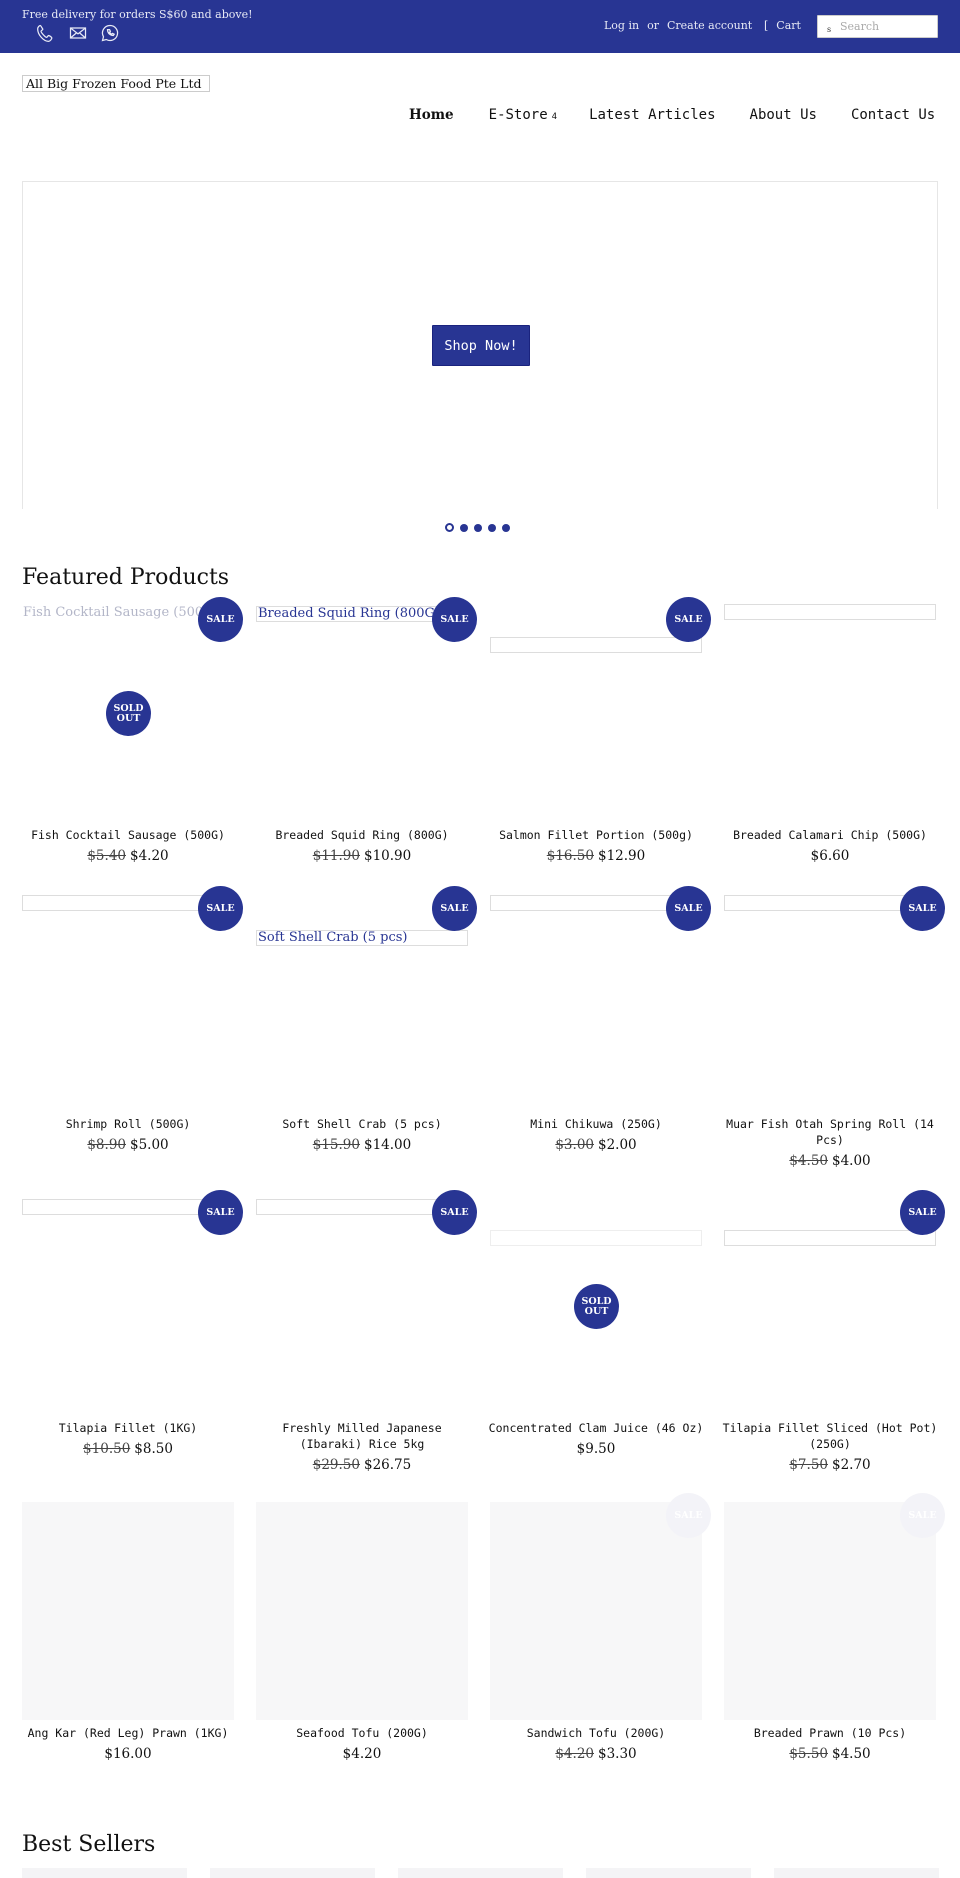 This screenshot has width=960, height=1878. I want to click on nav-latest-articles: Latest Articles, so click(652, 115).